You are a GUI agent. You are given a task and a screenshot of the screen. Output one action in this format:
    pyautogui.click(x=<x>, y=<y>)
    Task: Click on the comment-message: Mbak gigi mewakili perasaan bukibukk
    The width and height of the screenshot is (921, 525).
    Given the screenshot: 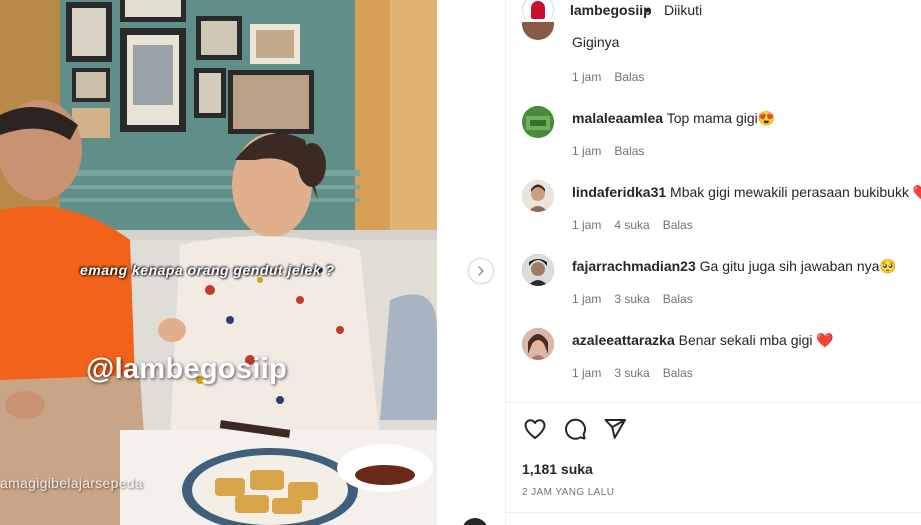 What is the action you would take?
    pyautogui.click(x=789, y=192)
    